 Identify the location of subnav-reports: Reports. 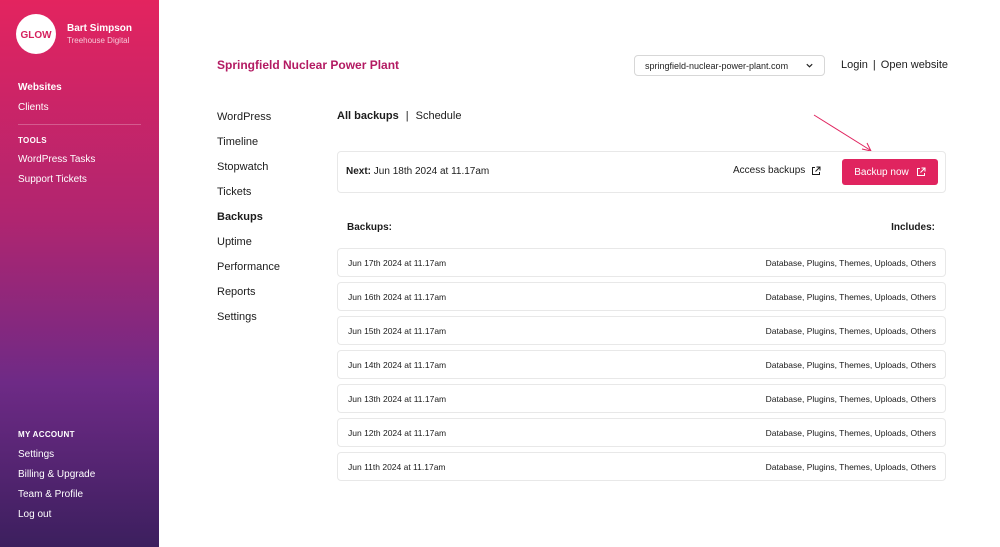
(236, 292).